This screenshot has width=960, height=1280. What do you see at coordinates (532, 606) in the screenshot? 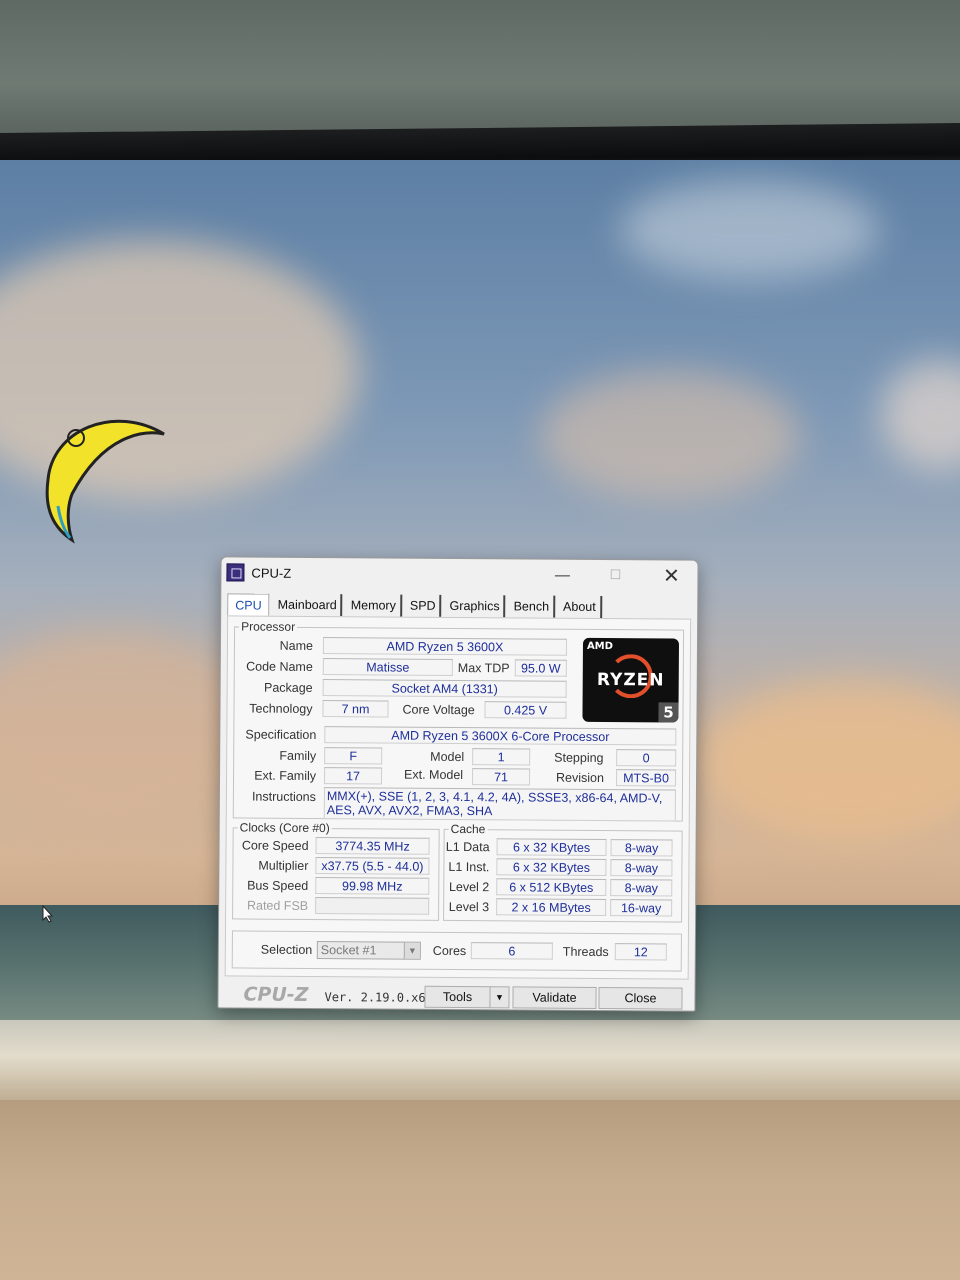
I see `tab-bench: Bench` at bounding box center [532, 606].